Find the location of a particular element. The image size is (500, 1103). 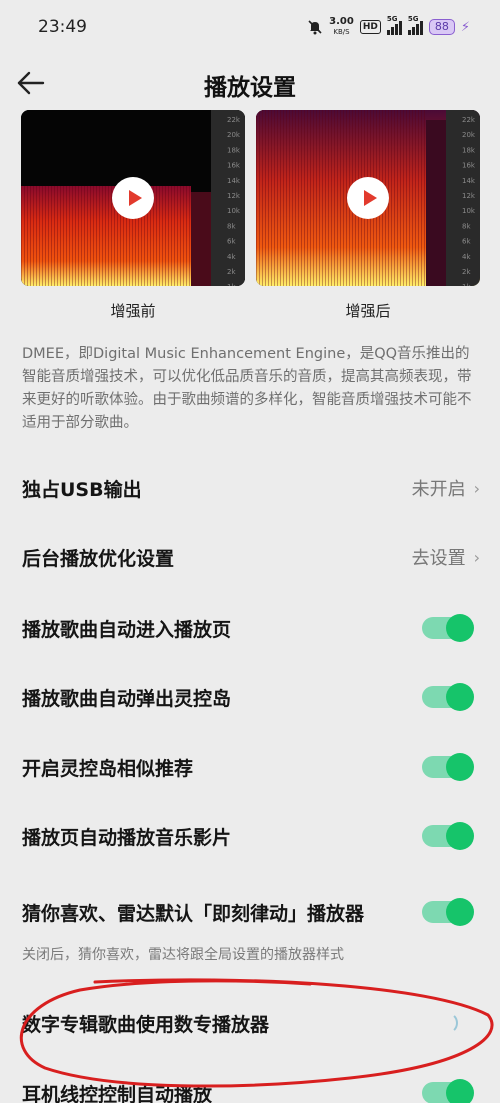

signal-2-label: 5G is located at coordinates (413, 19).